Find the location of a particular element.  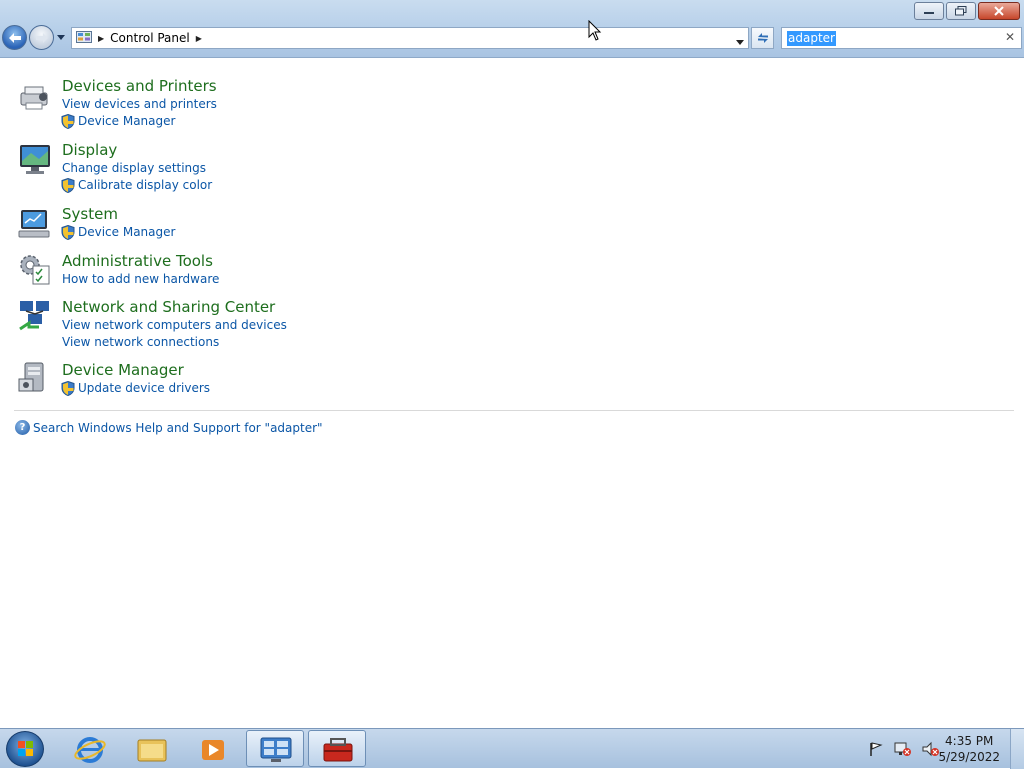

taskbar-toolbox is located at coordinates (337, 748).